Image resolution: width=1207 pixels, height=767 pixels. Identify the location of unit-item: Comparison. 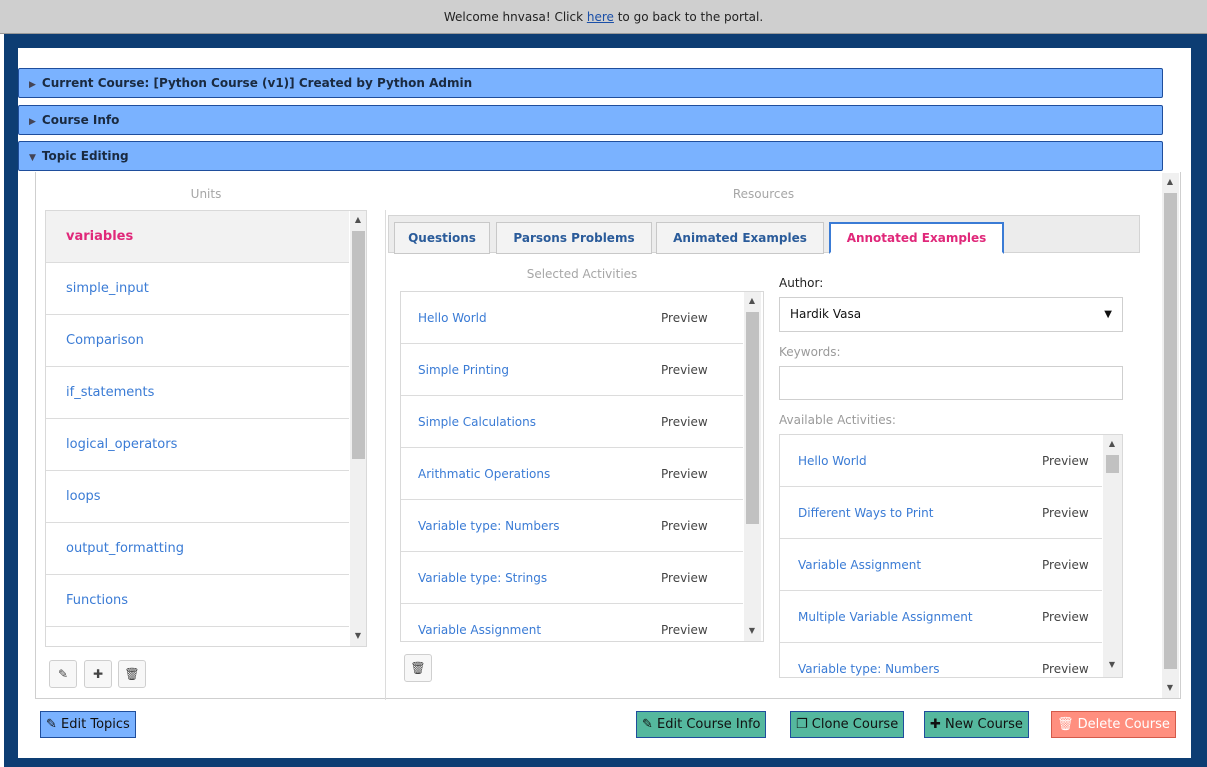
(197, 341).